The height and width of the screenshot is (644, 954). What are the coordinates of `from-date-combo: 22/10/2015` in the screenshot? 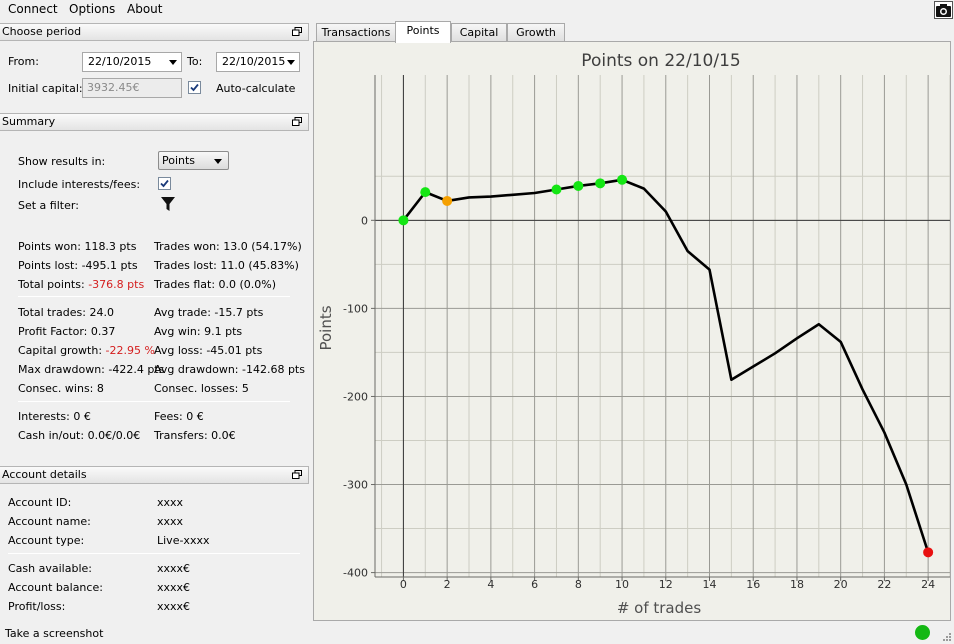 It's located at (132, 62).